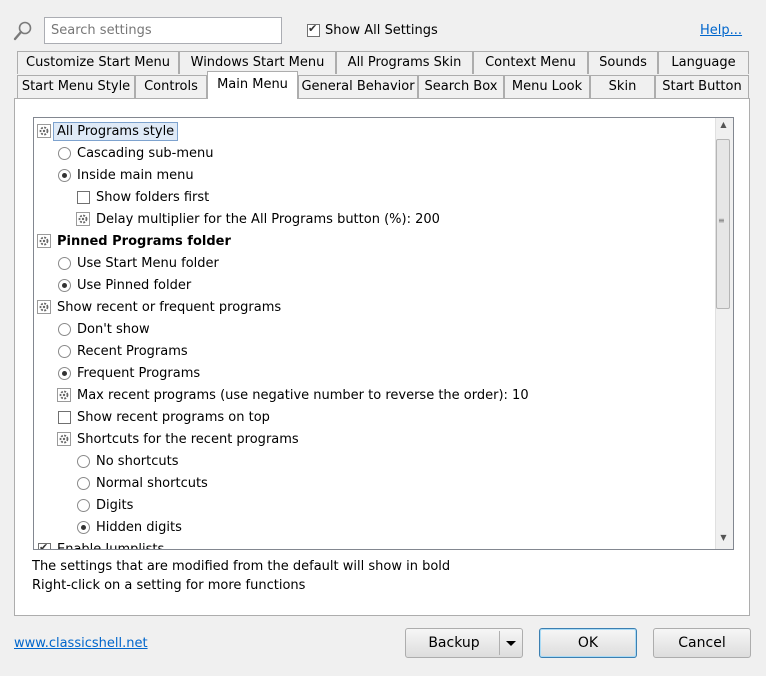 Image resolution: width=766 pixels, height=676 pixels. I want to click on backup-split-divider, so click(499, 643).